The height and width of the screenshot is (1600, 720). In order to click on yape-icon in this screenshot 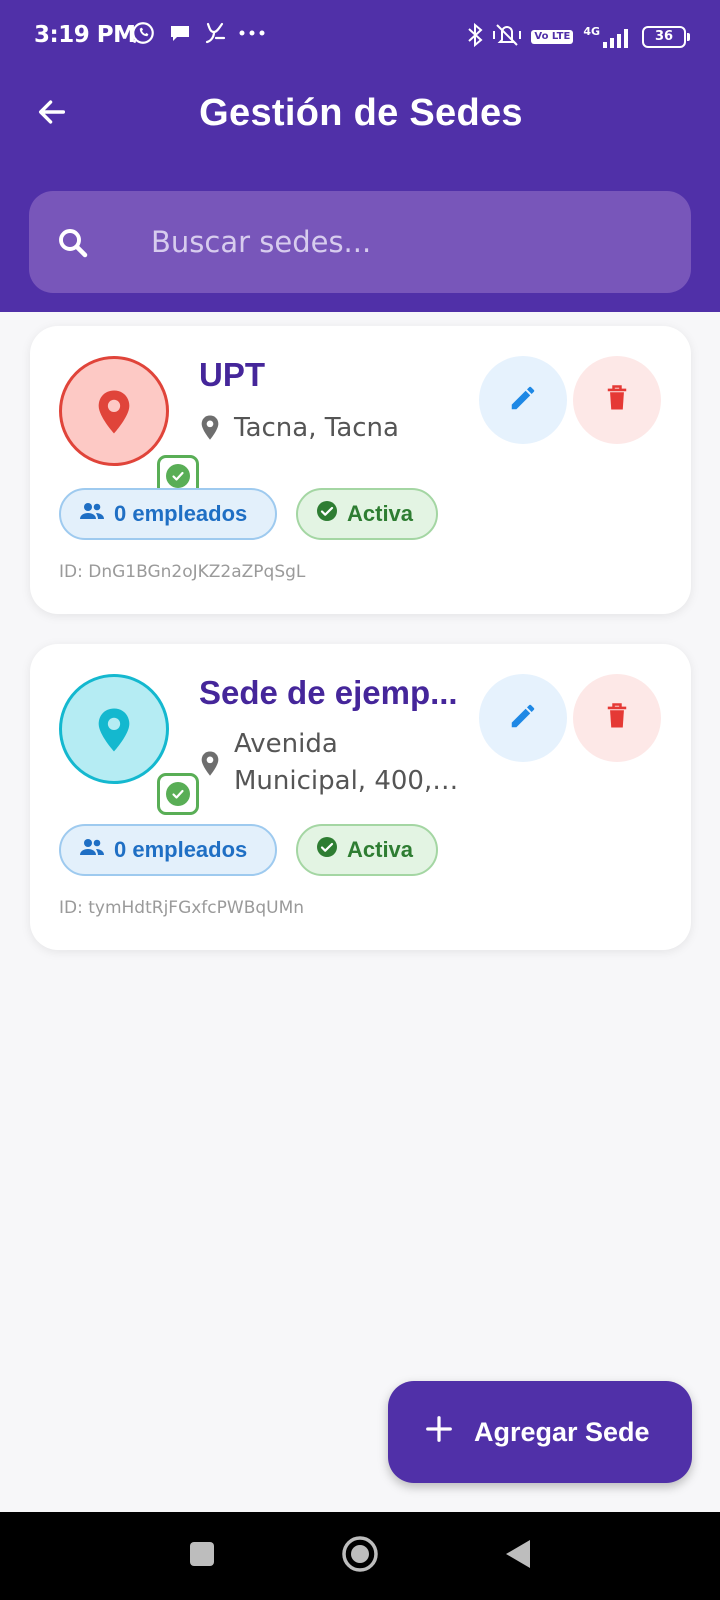, I will do `click(215, 33)`.